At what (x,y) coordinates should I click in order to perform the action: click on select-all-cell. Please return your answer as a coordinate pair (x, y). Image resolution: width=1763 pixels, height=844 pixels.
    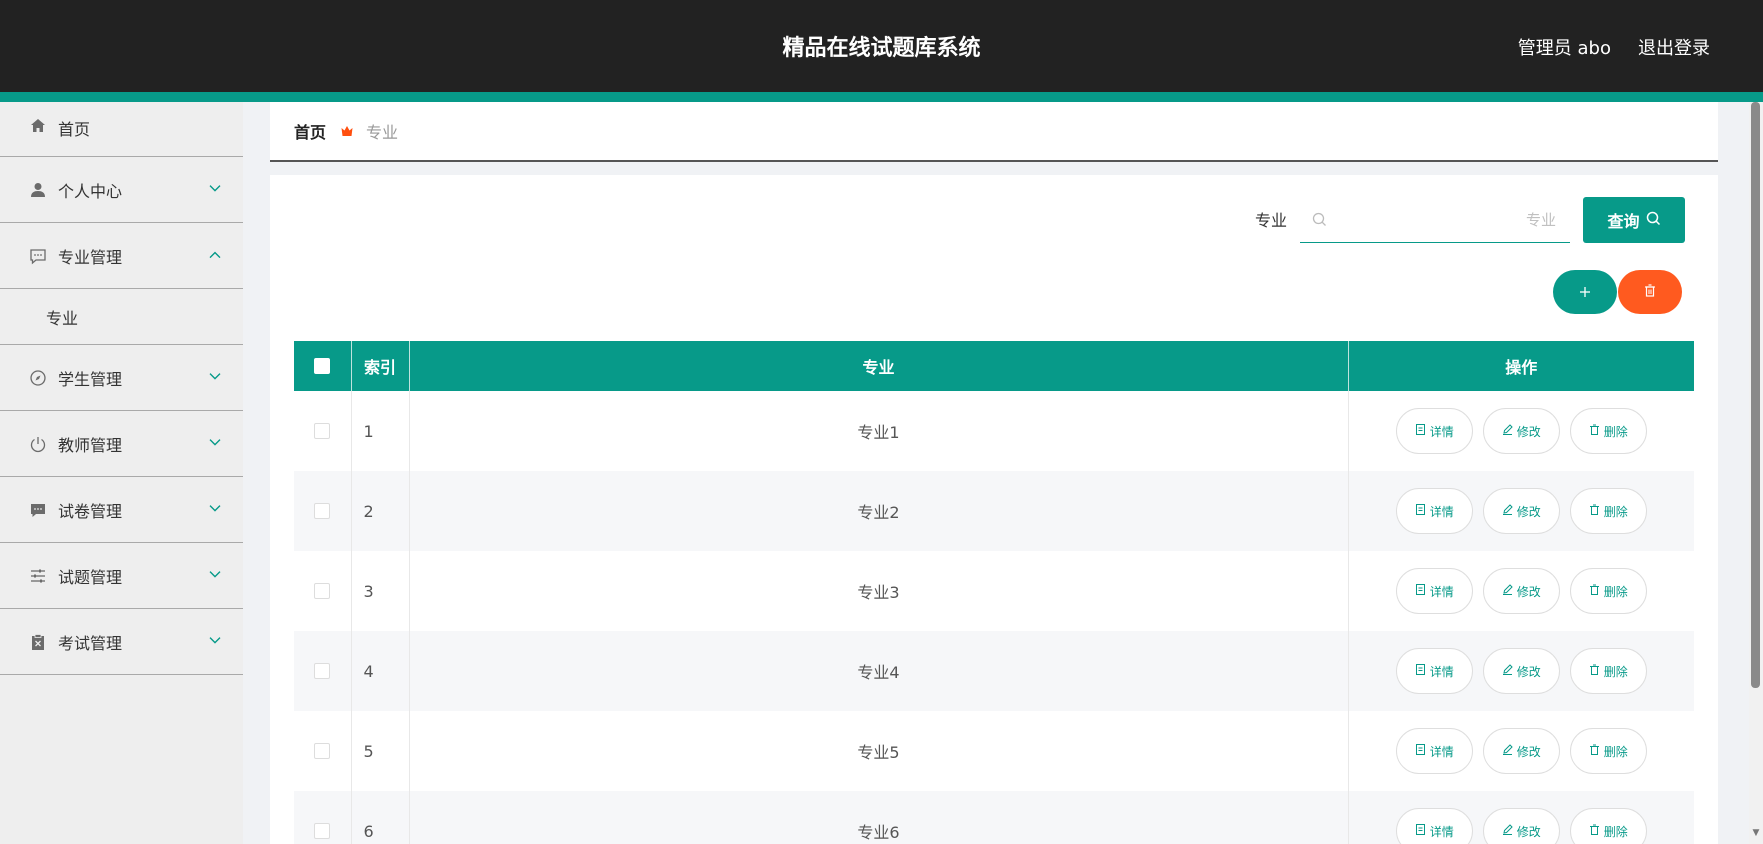
    Looking at the image, I should click on (323, 366).